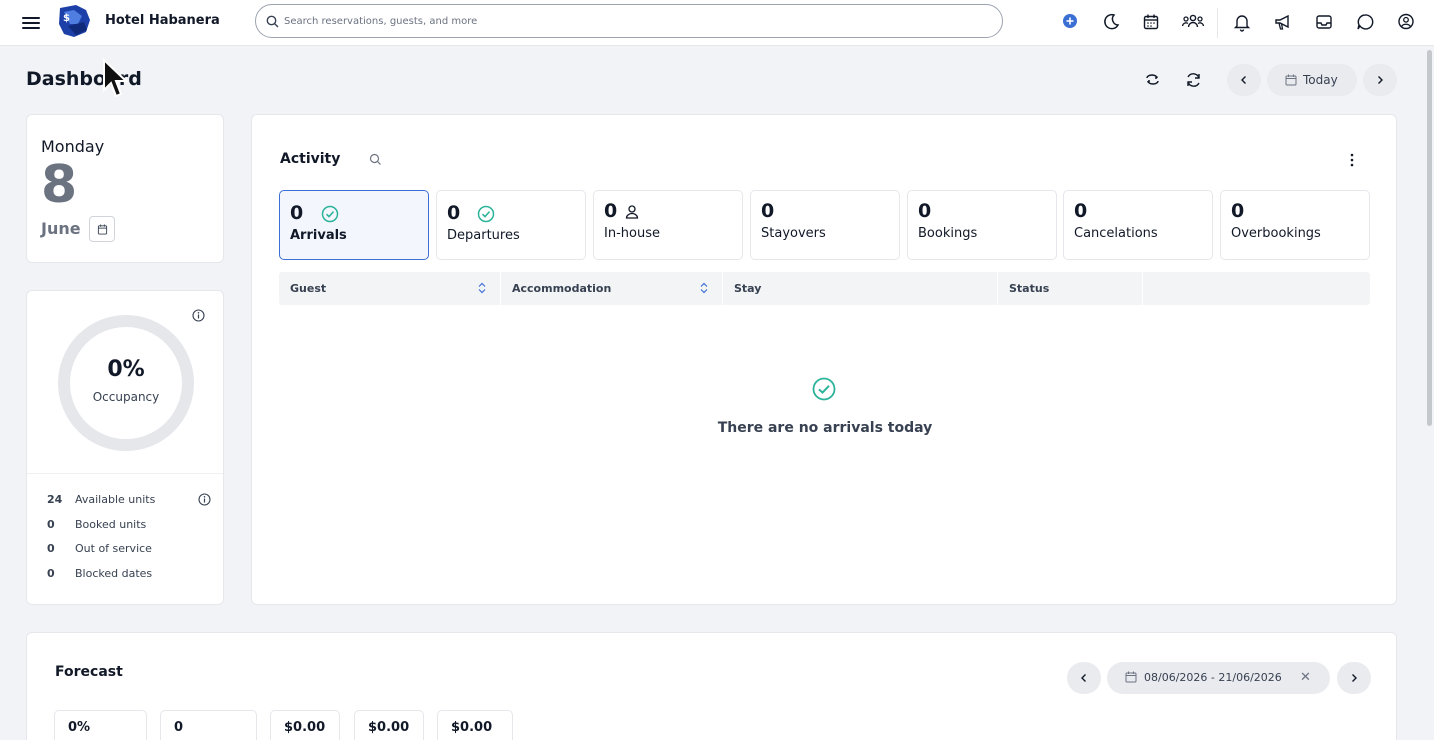 This screenshot has height=740, width=1434. I want to click on column-label: Accommodation, so click(562, 288).